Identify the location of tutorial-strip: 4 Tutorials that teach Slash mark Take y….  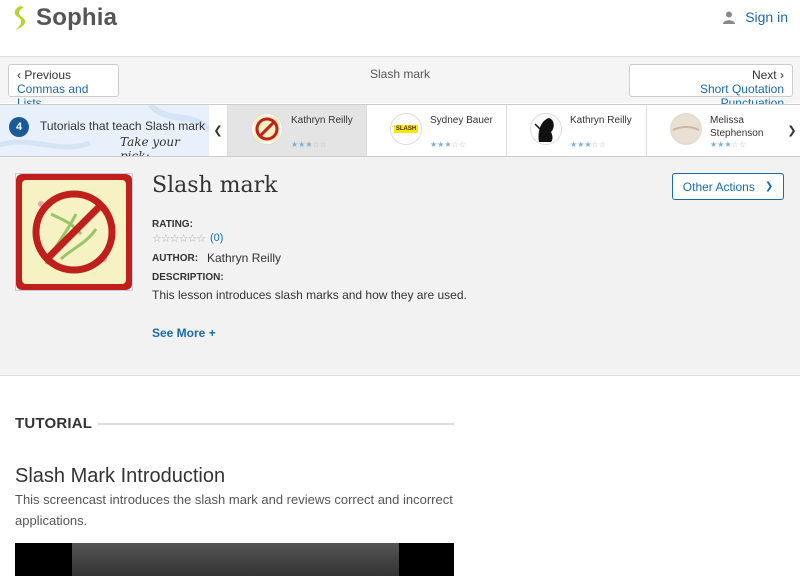
(400, 130).